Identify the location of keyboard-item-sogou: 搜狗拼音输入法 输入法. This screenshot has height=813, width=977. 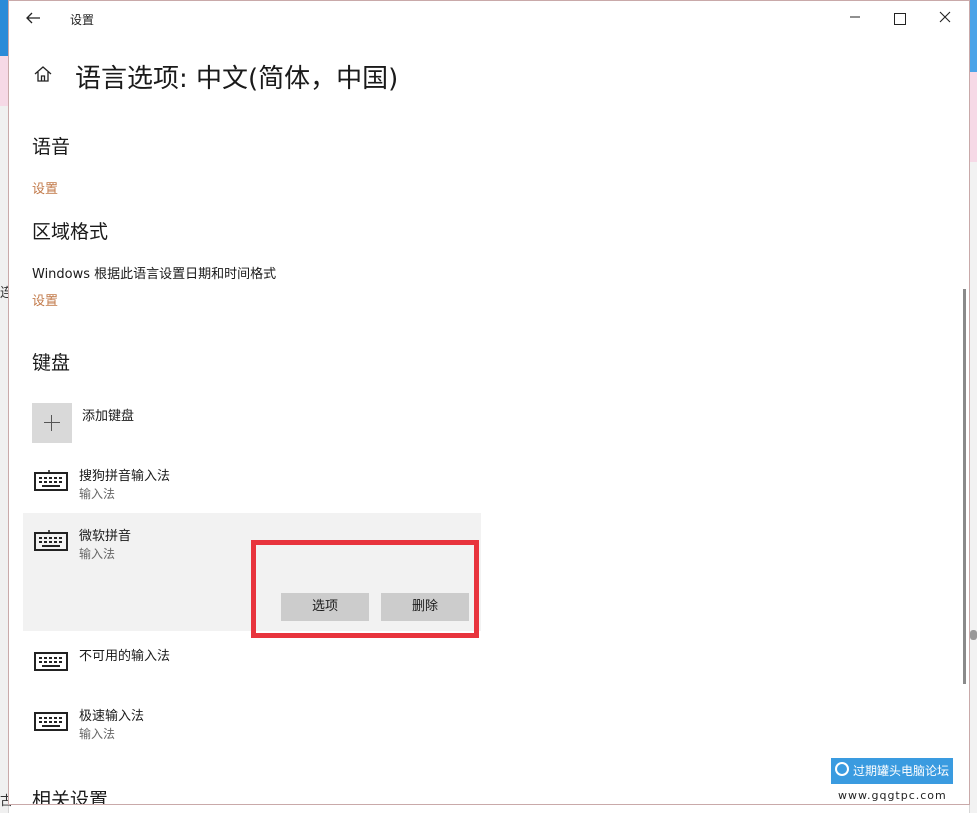
(252, 490).